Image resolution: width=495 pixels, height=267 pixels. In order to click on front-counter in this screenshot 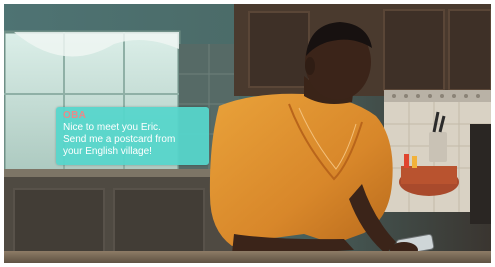, I will do `click(247, 257)`.